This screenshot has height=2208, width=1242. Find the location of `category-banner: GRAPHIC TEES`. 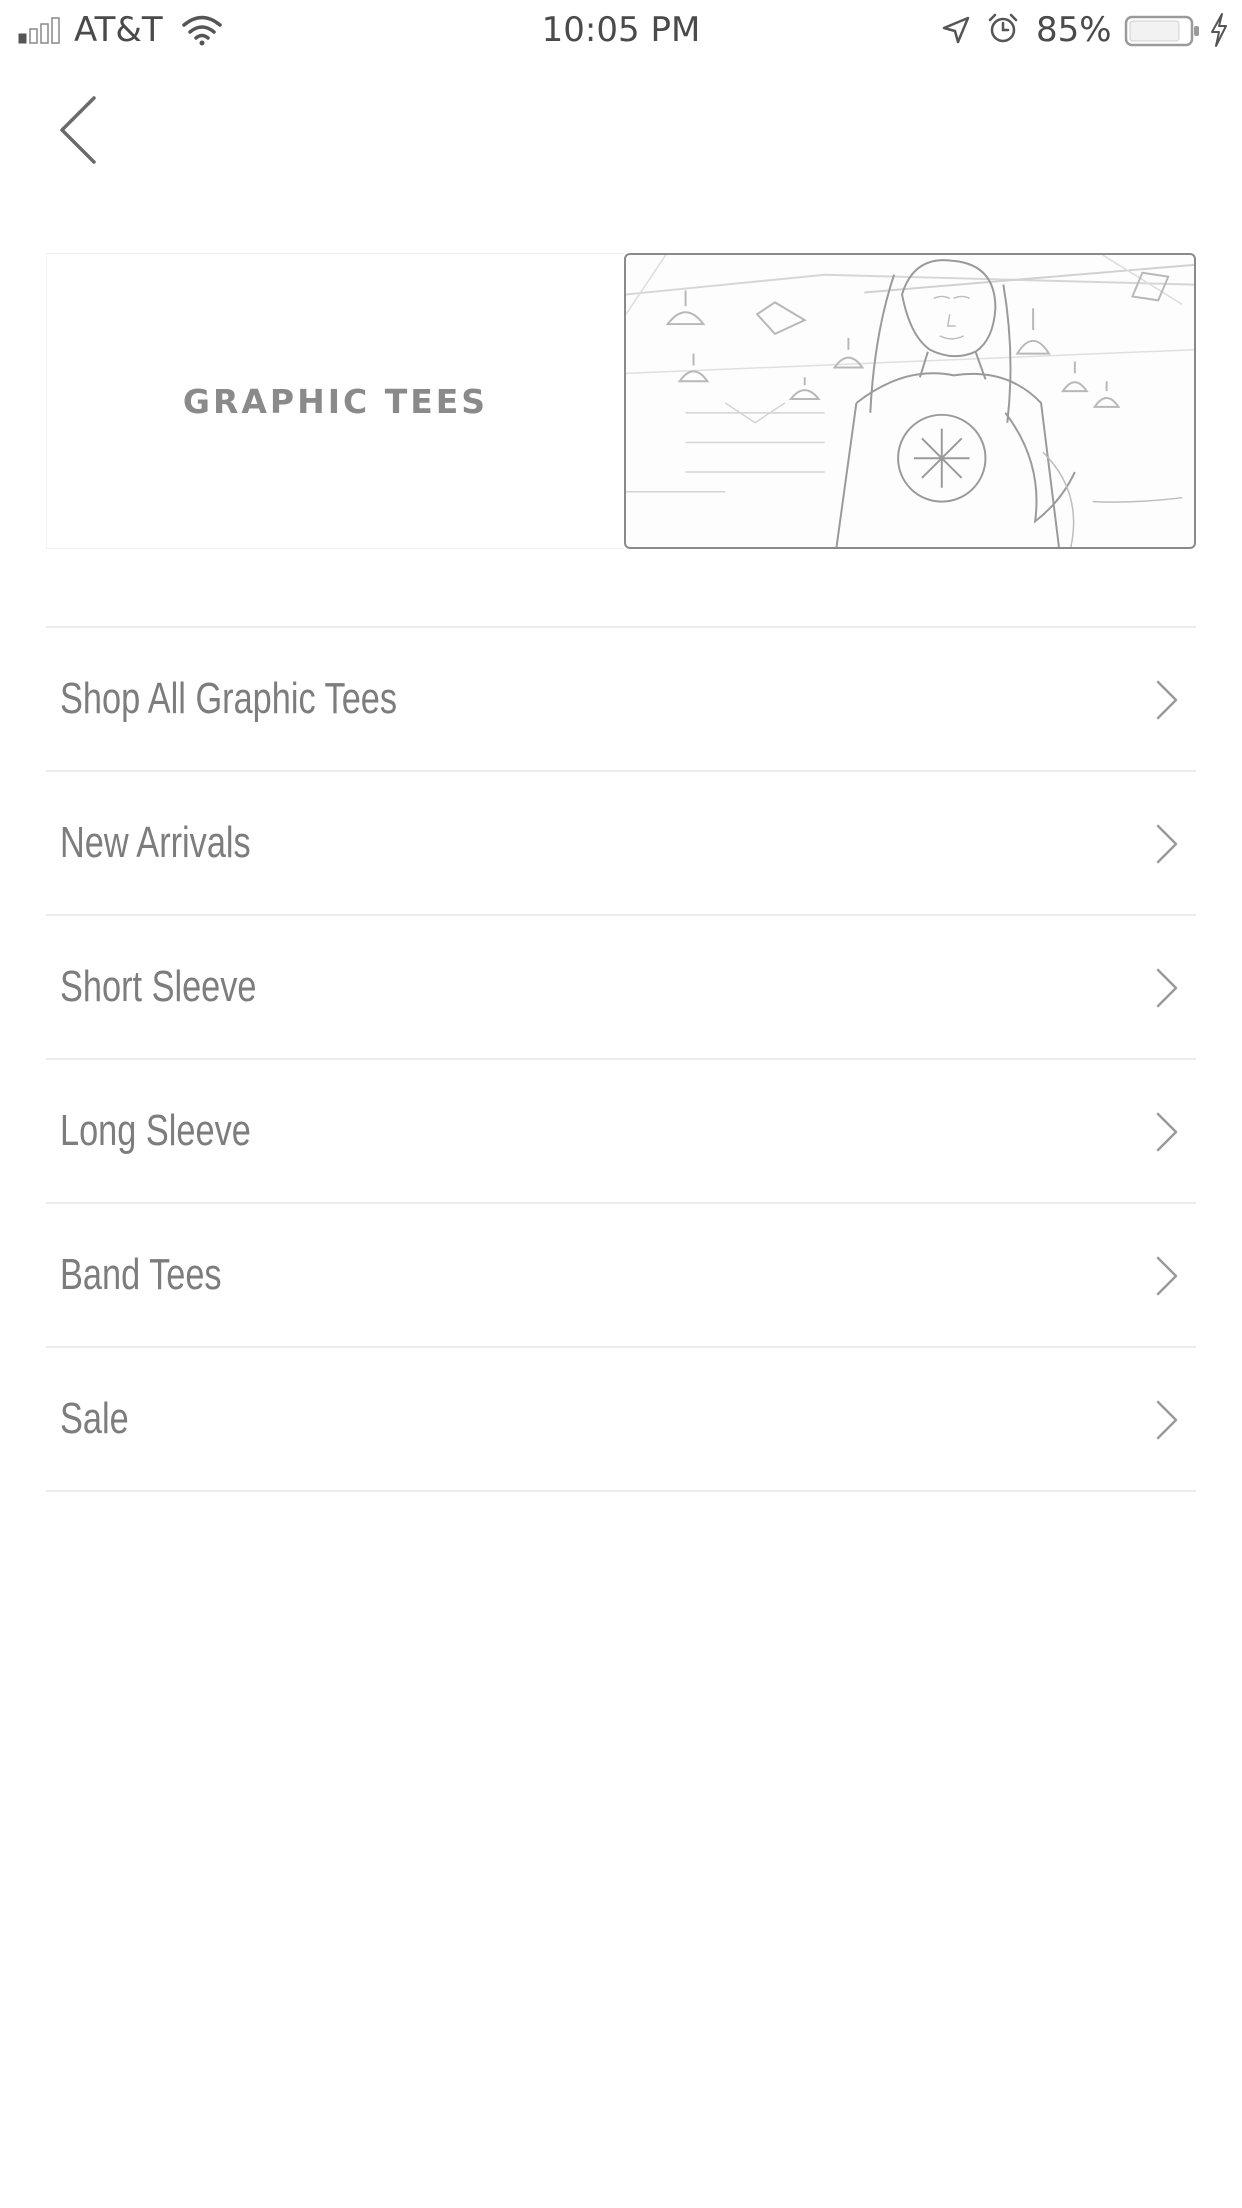

category-banner: GRAPHIC TEES is located at coordinates (621, 401).